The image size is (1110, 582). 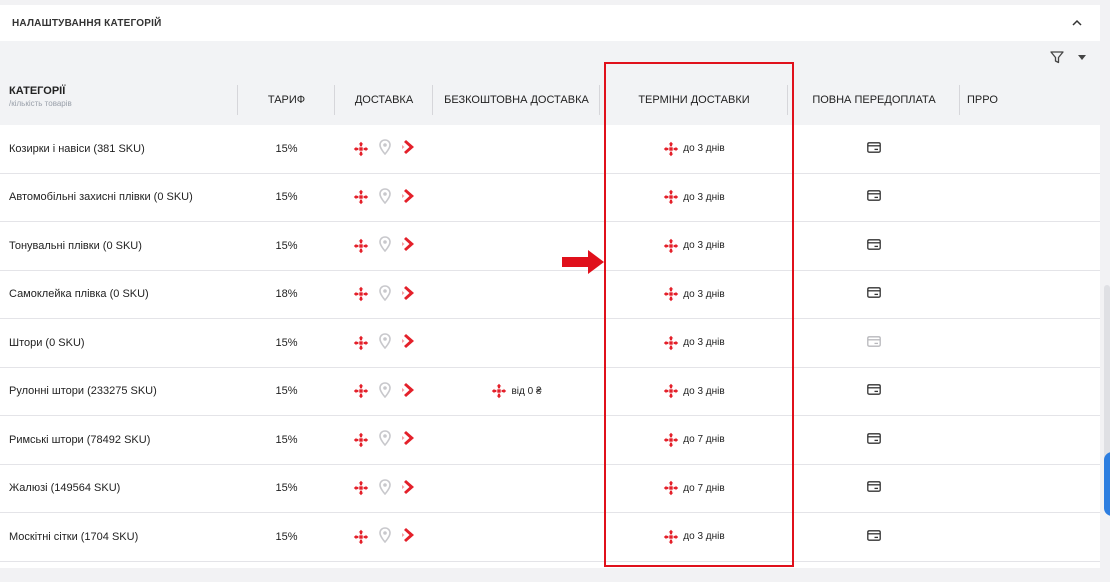 I want to click on table-row: Римські штори (78492 SKU) 15% до 7 днів, so click(x=550, y=440).